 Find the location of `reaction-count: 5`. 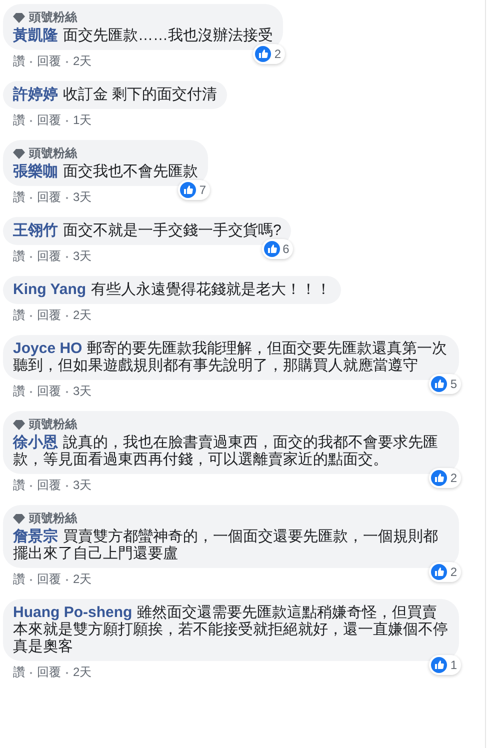

reaction-count: 5 is located at coordinates (445, 384).